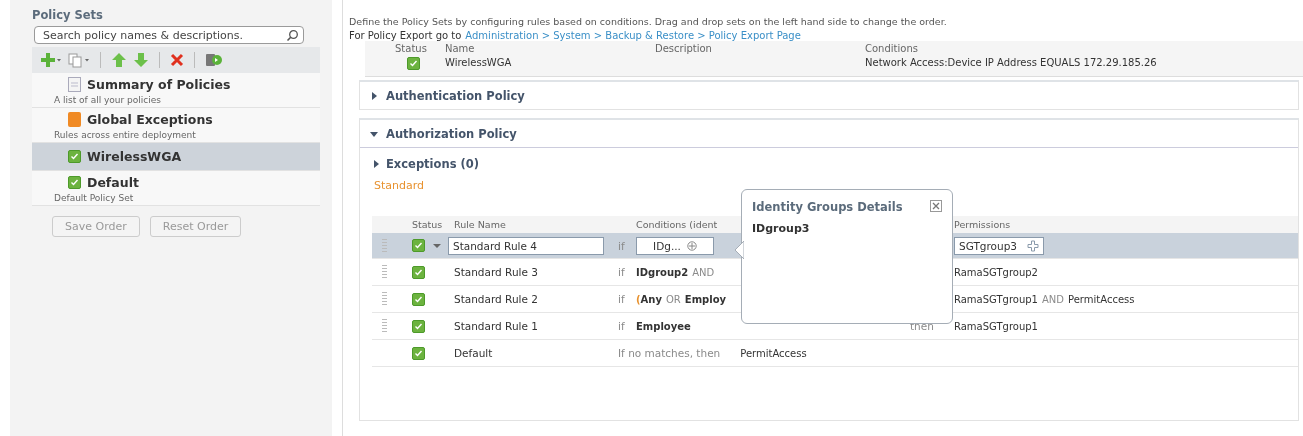 Image resolution: width=1303 pixels, height=436 pixels. What do you see at coordinates (829, 95) in the screenshot?
I see `section-header: Authentication Policy` at bounding box center [829, 95].